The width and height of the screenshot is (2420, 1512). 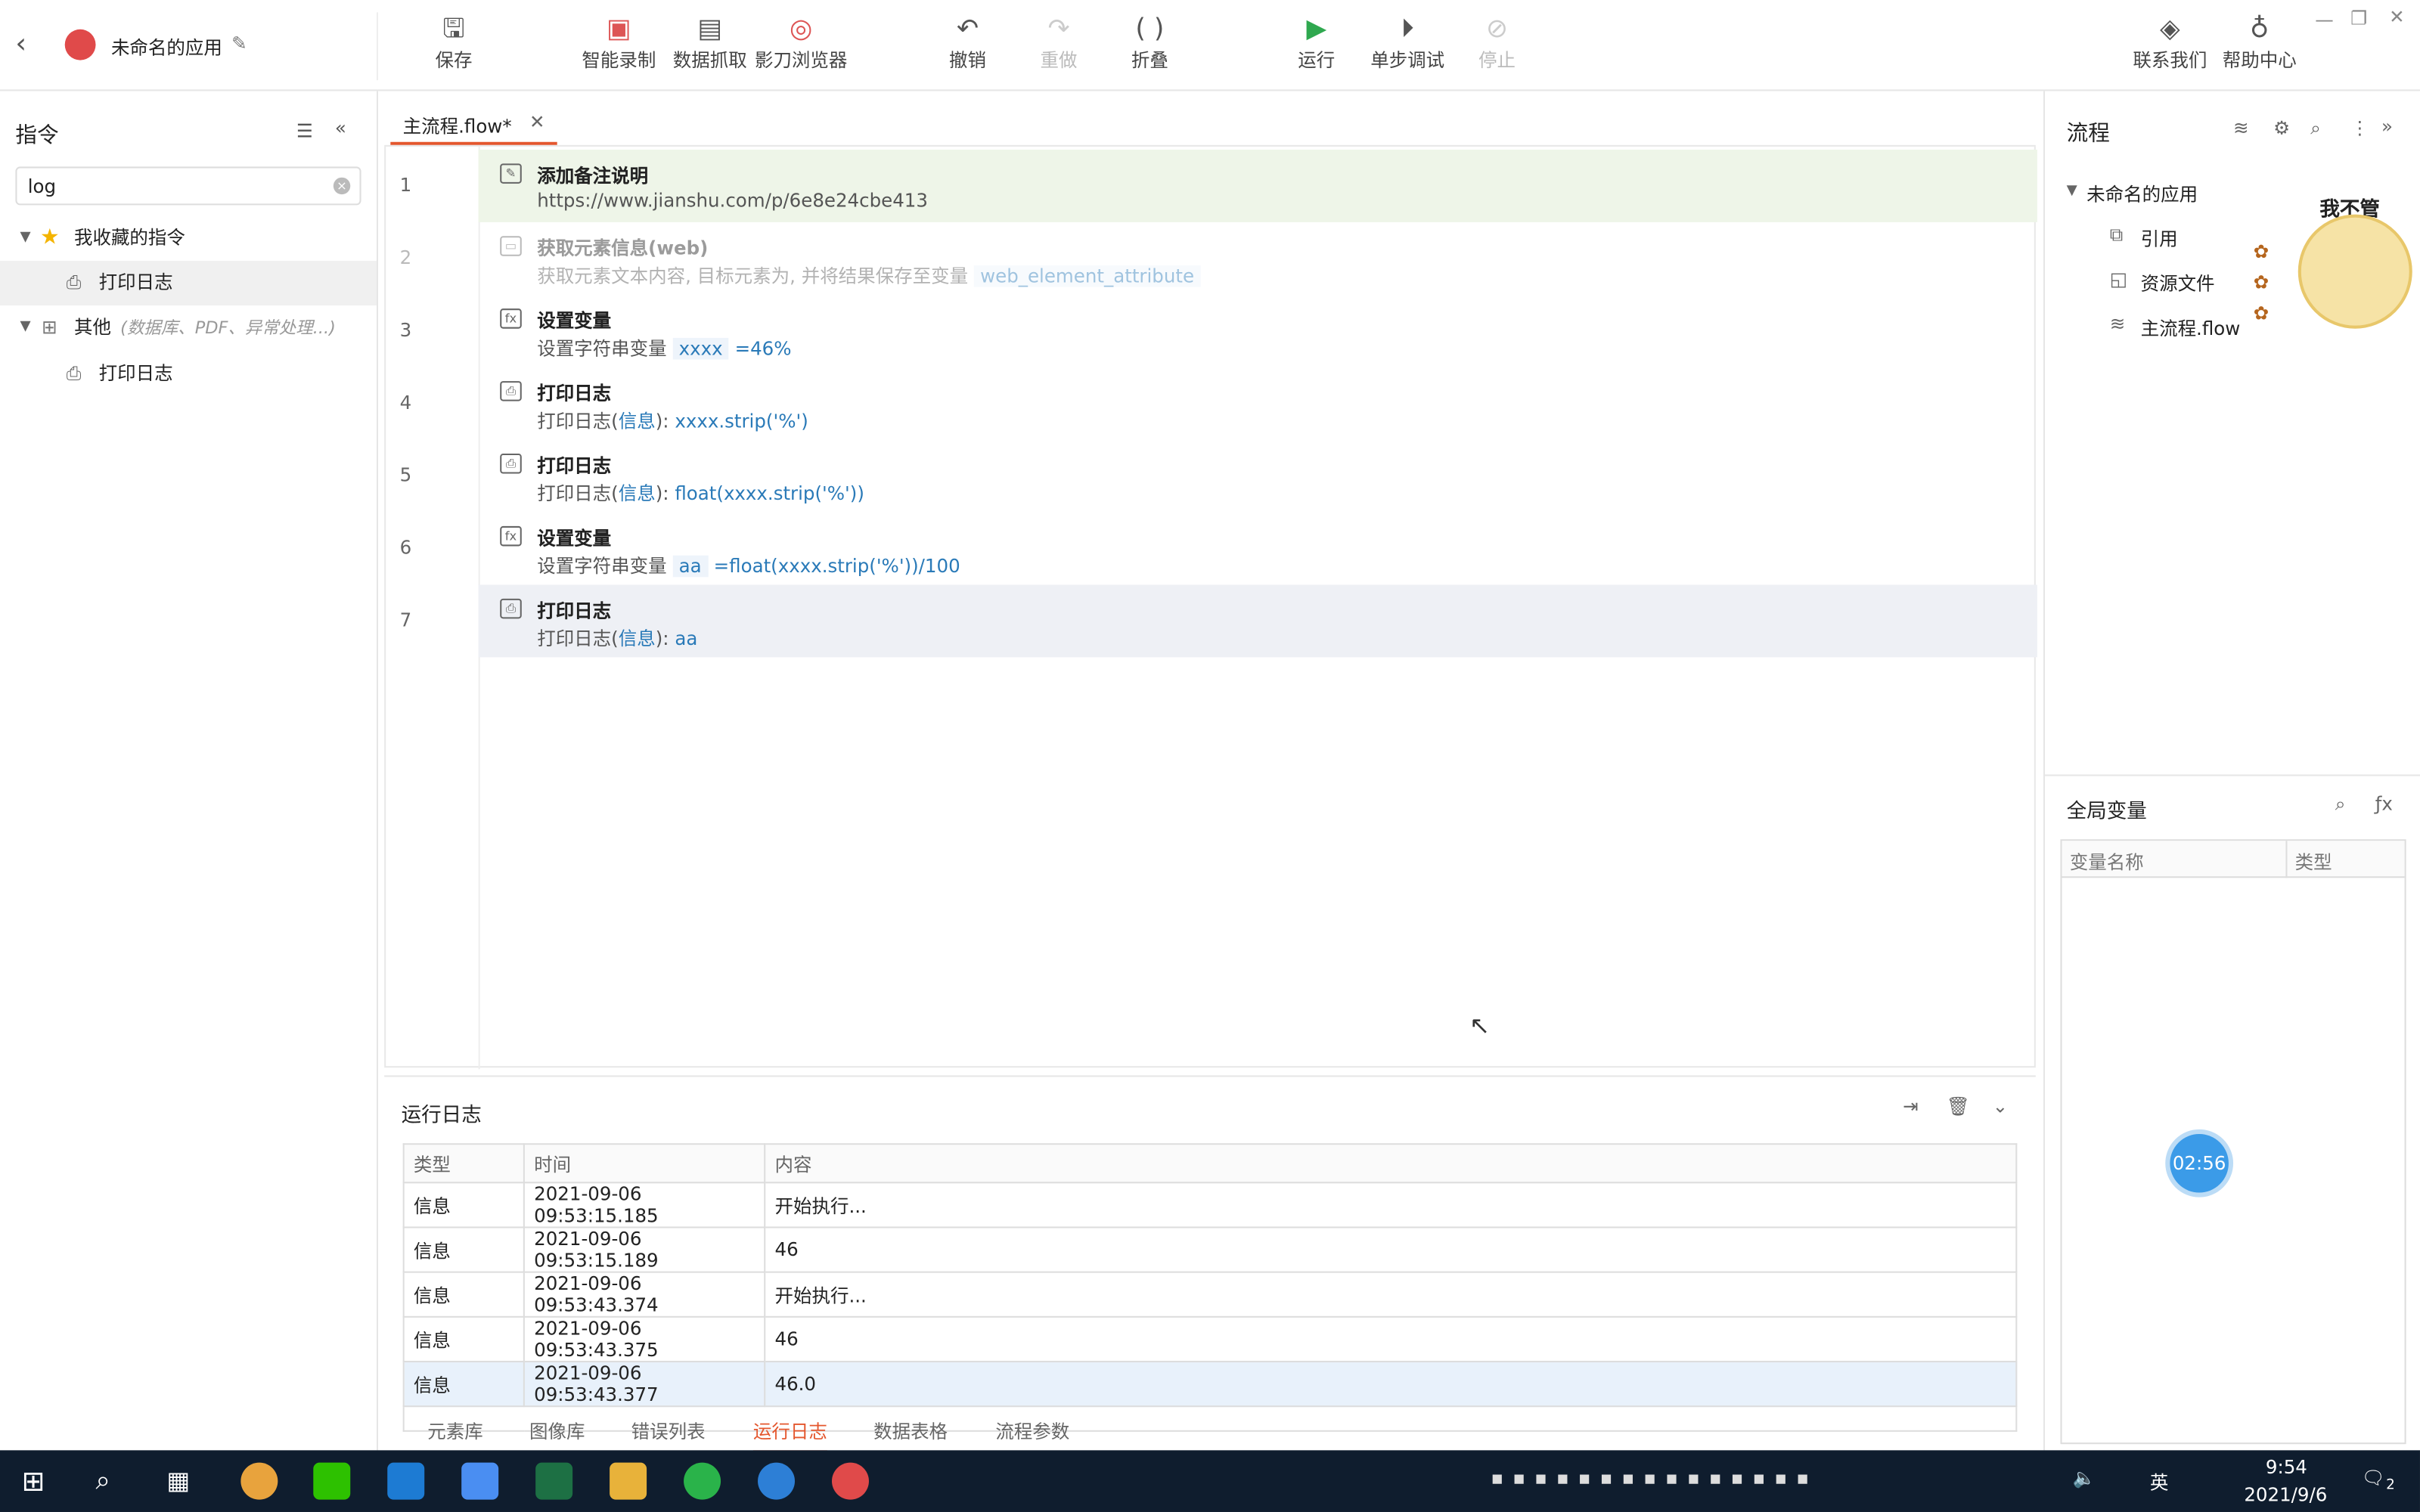 I want to click on close-window-icon: ✕, so click(x=2397, y=17).